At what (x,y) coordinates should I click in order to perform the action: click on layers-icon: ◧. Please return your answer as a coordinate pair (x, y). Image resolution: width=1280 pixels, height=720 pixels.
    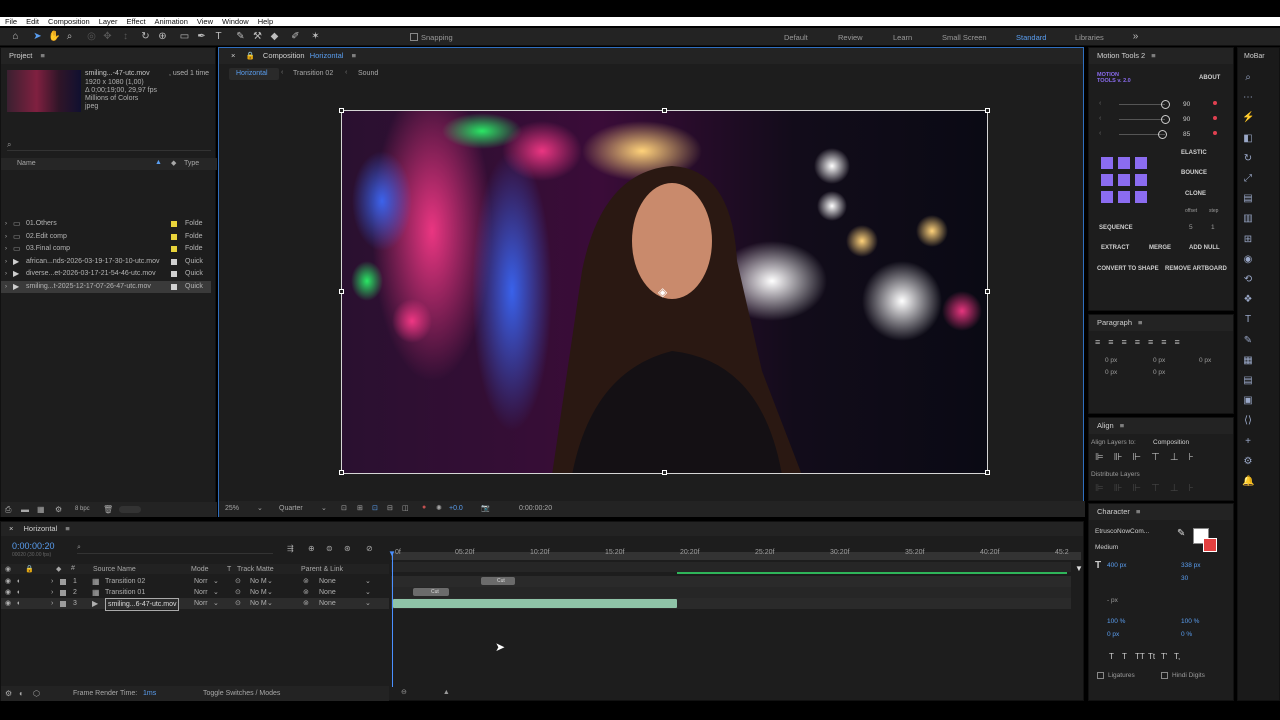
    Looking at the image, I should click on (1248, 139).